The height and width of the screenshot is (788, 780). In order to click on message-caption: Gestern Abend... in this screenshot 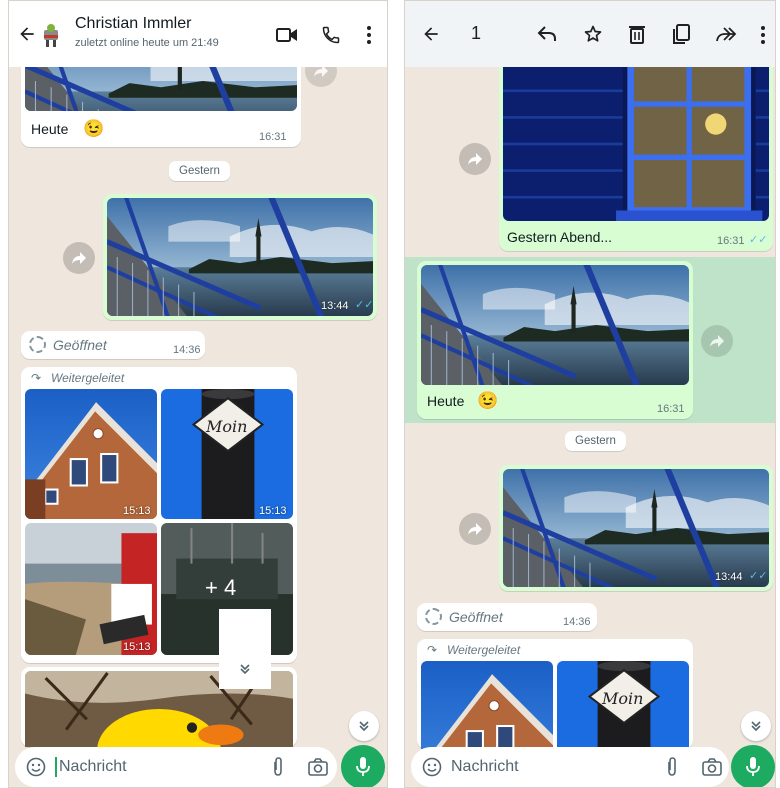, I will do `click(560, 237)`.